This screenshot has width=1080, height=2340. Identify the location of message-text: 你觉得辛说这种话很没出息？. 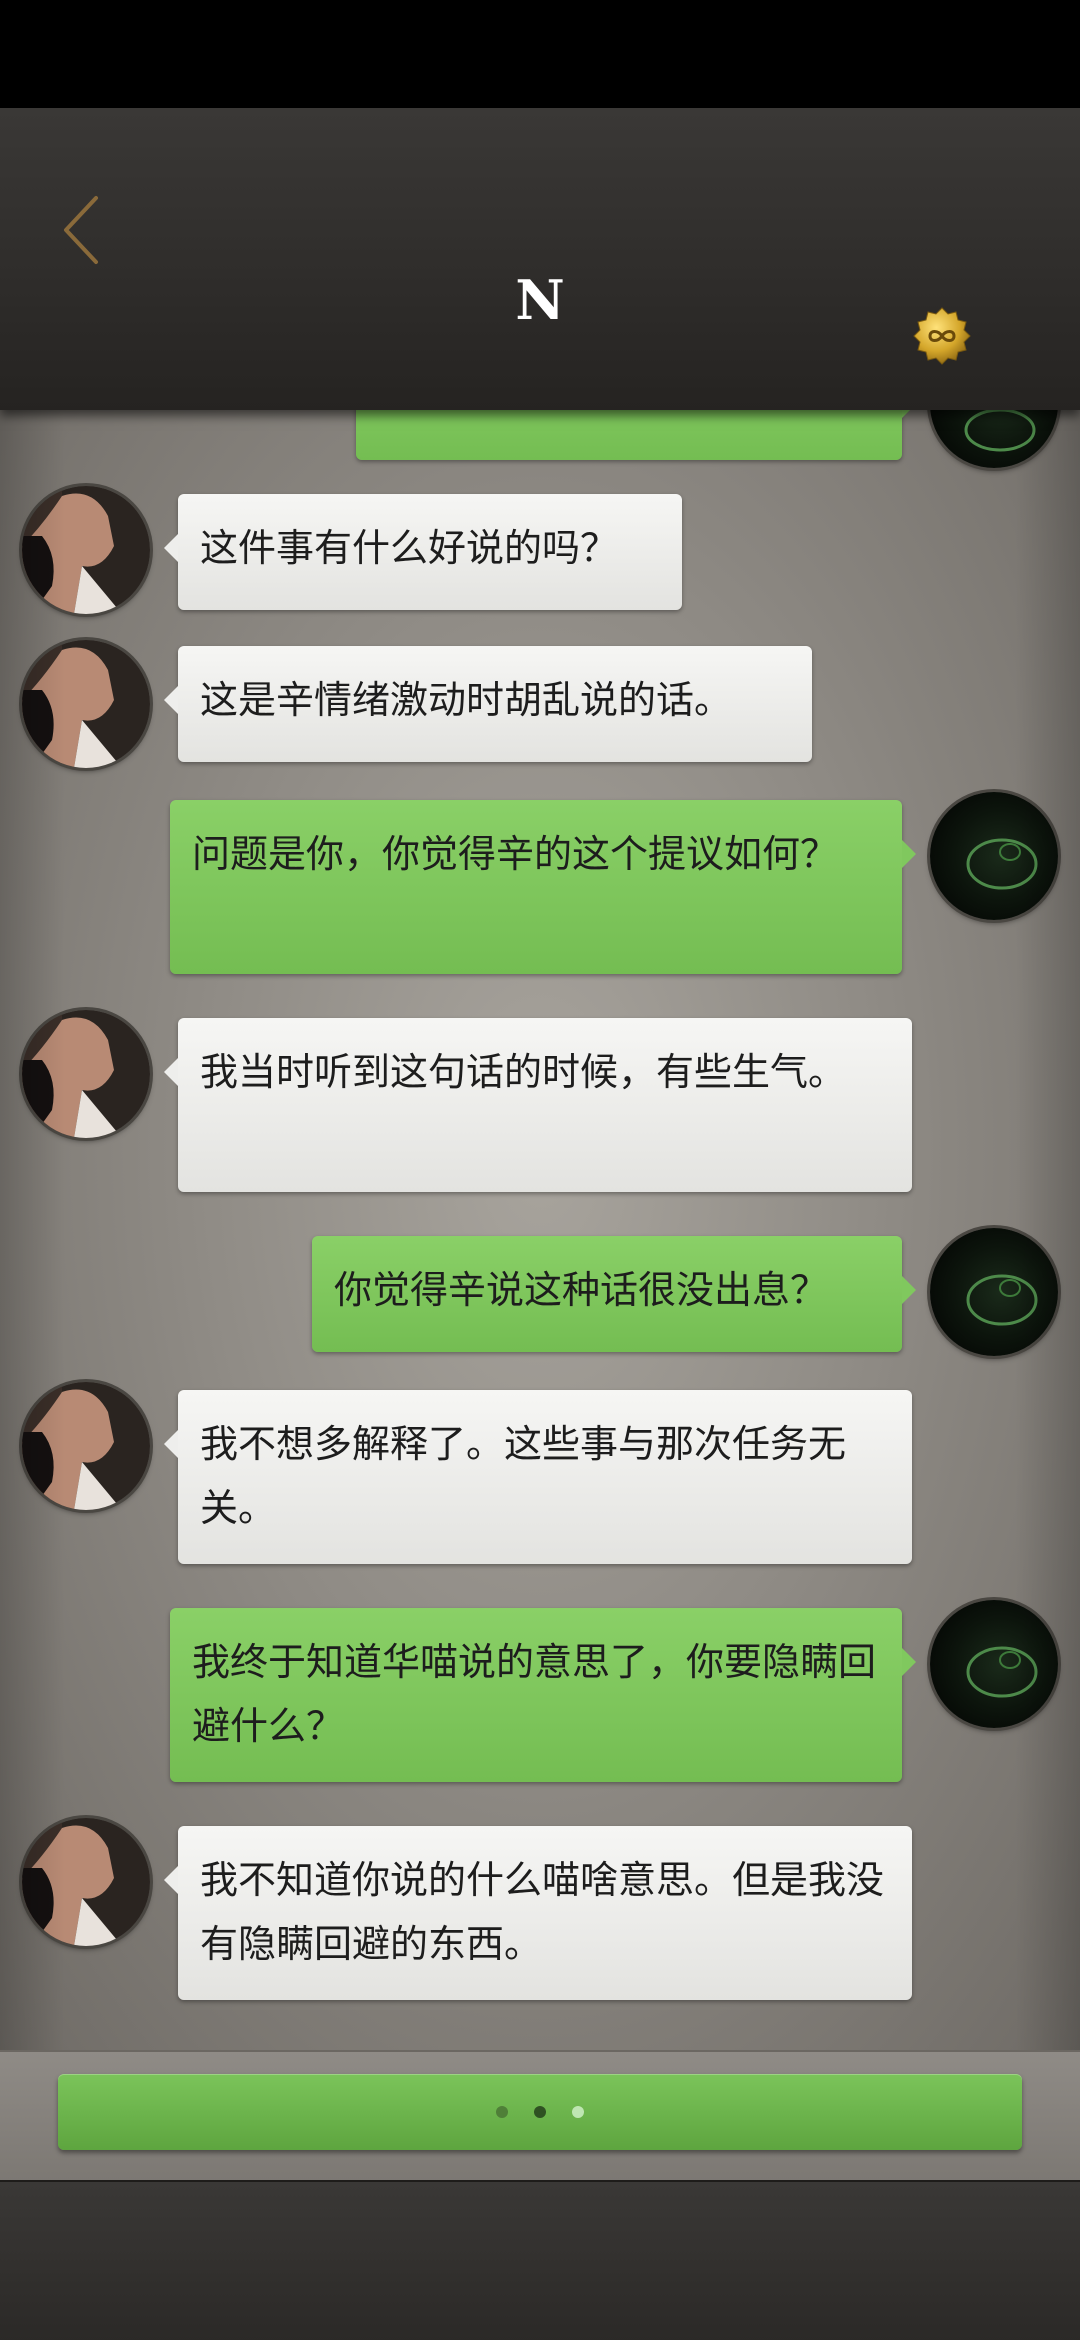
(581, 1290).